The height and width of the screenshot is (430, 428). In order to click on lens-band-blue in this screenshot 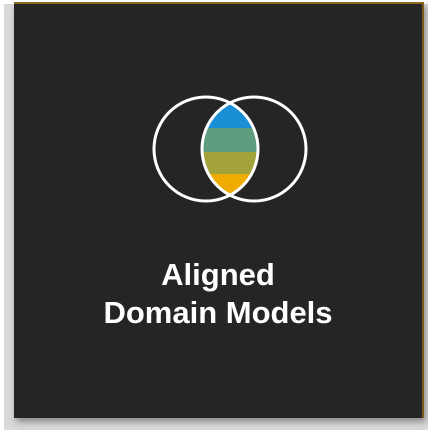, I will do `click(230, 112)`.